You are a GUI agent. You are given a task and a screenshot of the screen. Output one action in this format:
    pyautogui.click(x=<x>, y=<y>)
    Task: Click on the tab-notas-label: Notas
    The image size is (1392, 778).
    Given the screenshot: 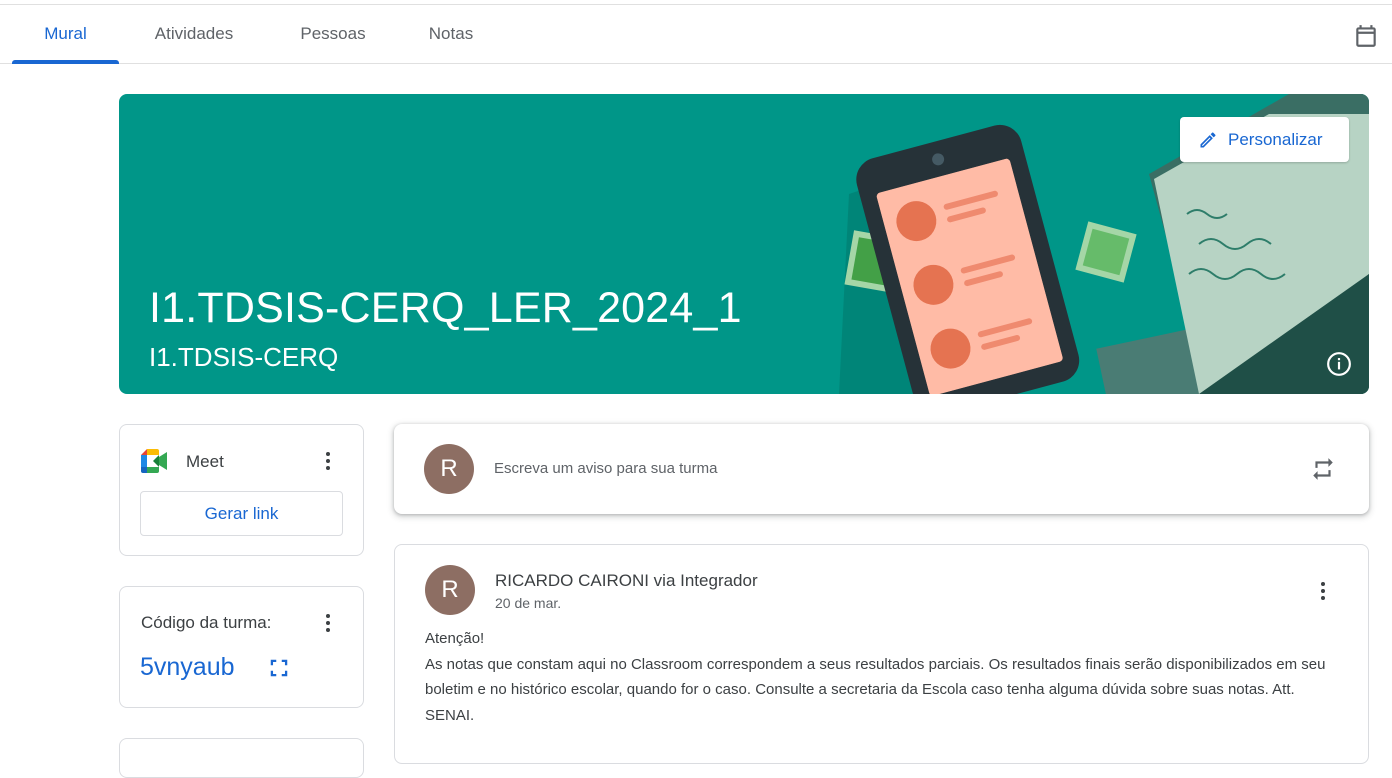 What is the action you would take?
    pyautogui.click(x=451, y=33)
    